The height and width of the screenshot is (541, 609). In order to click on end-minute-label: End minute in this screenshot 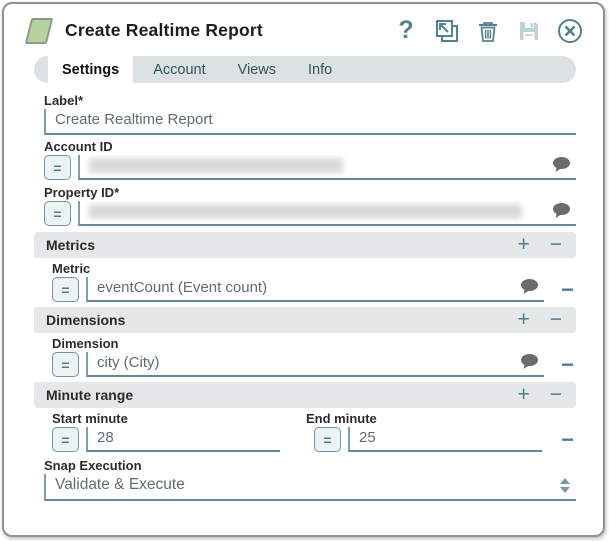, I will do `click(341, 418)`.